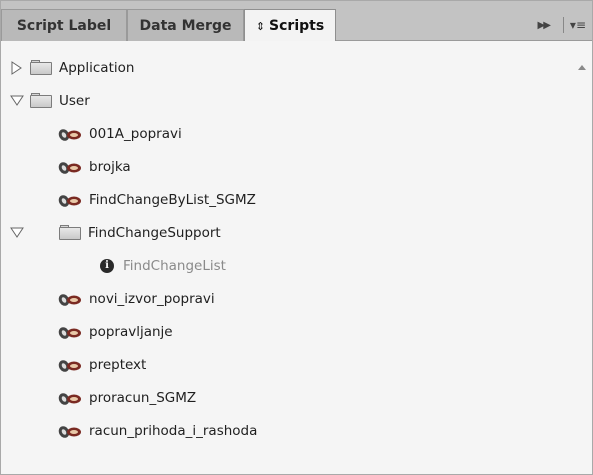  What do you see at coordinates (172, 199) in the screenshot?
I see `tree-label: FindChangeByList_SGMZ` at bounding box center [172, 199].